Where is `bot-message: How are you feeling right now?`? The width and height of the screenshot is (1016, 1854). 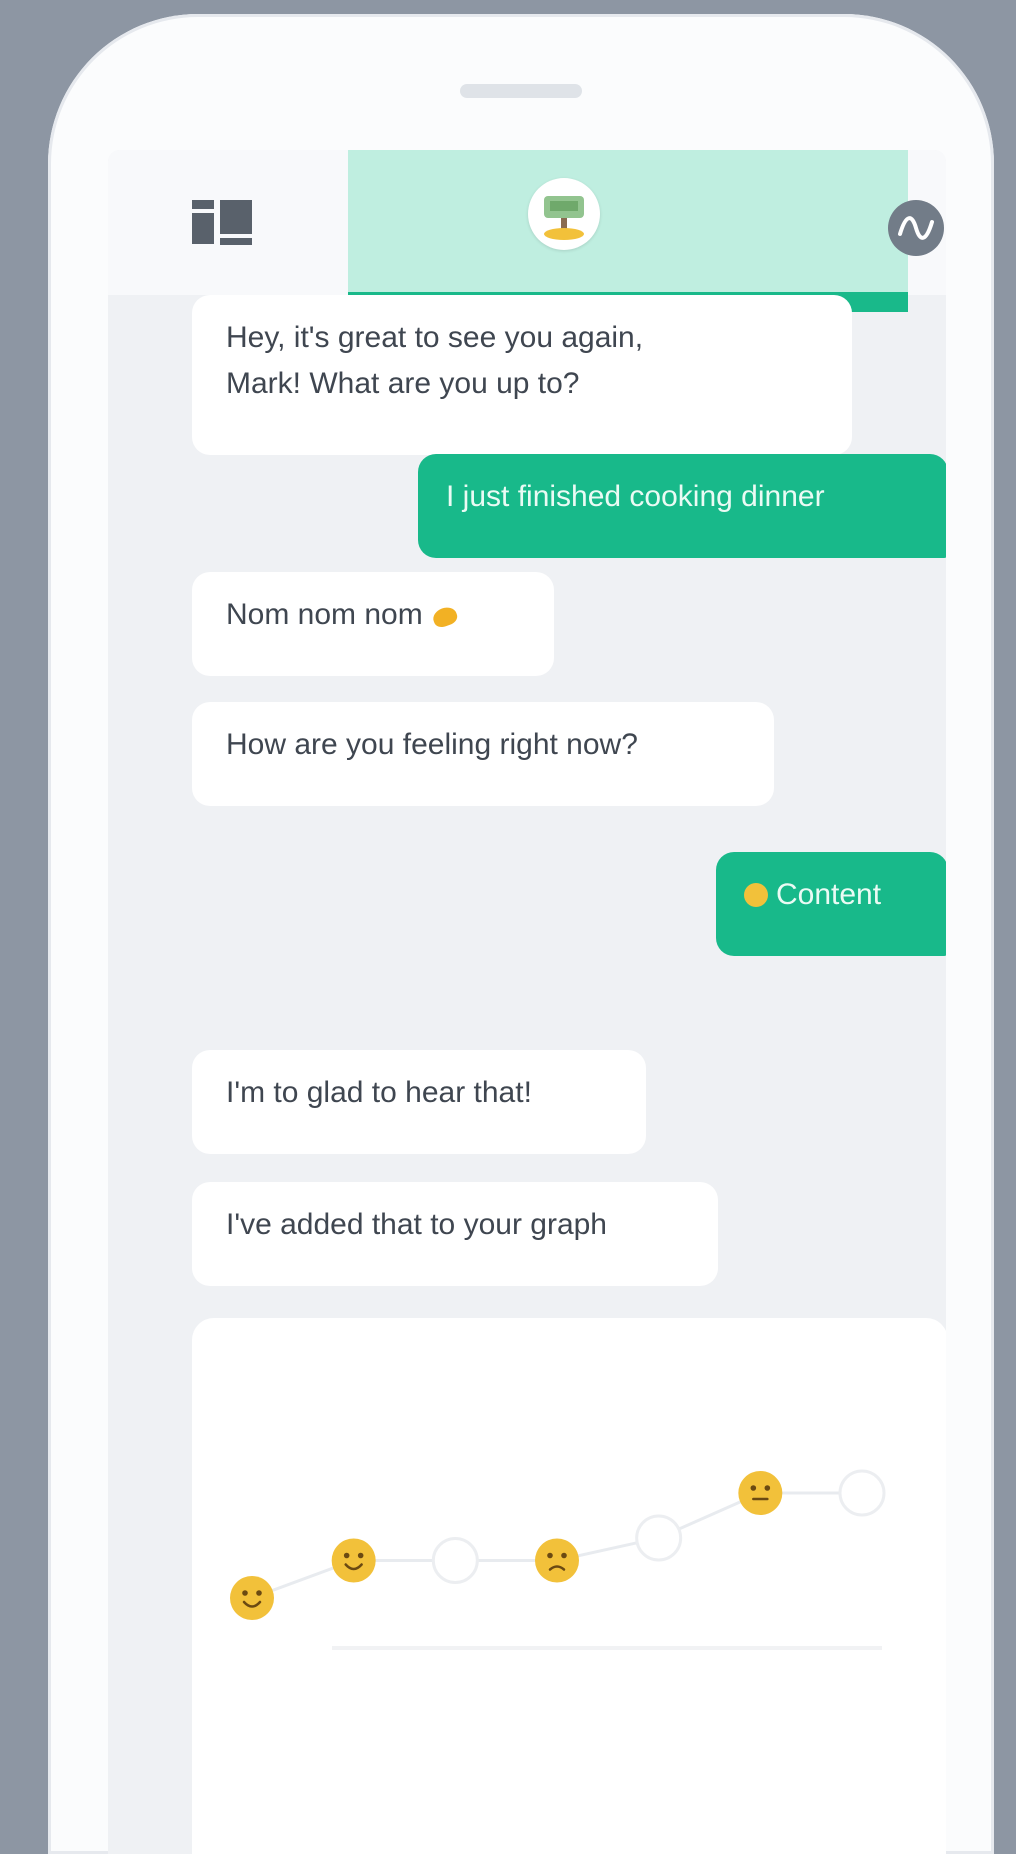 bot-message: How are you feeling right now? is located at coordinates (483, 754).